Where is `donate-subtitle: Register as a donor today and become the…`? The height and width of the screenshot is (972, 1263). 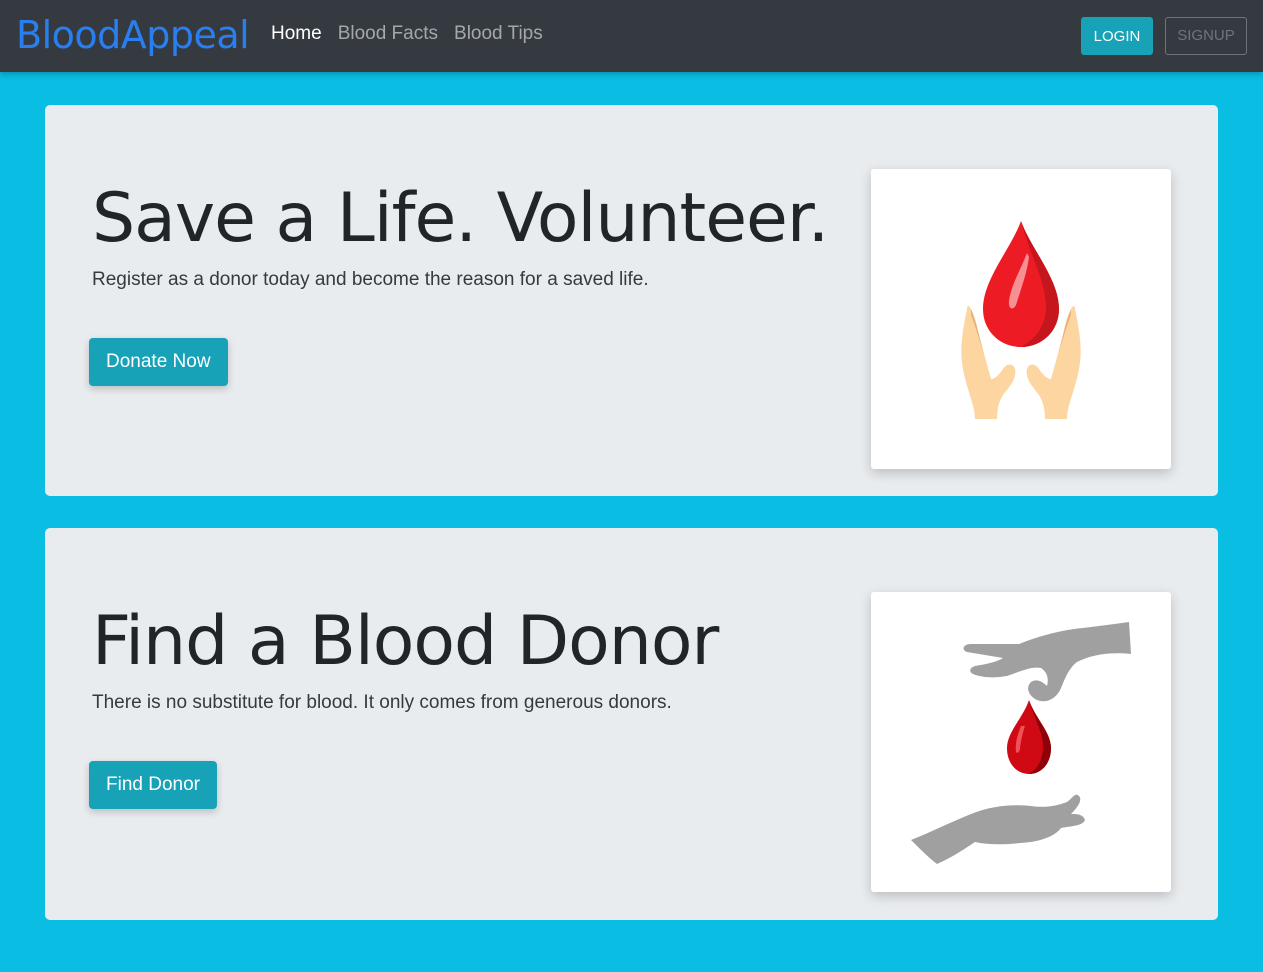 donate-subtitle: Register as a donor today and become the… is located at coordinates (370, 279).